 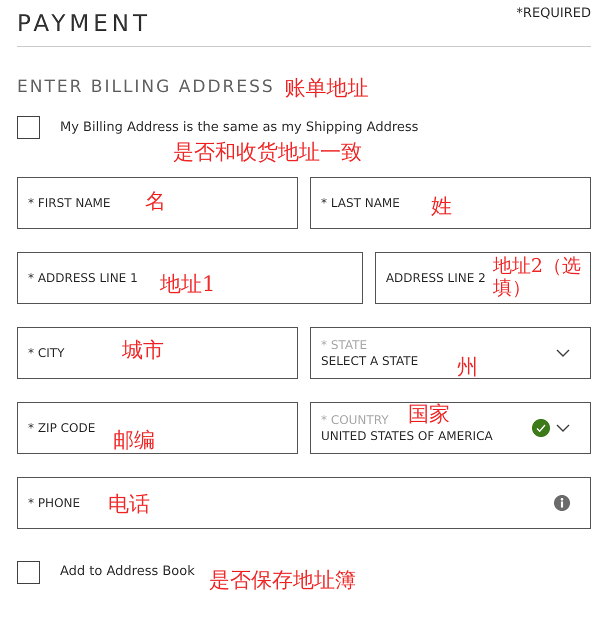 I want to click on field-label: * COUNTRY, so click(x=355, y=420).